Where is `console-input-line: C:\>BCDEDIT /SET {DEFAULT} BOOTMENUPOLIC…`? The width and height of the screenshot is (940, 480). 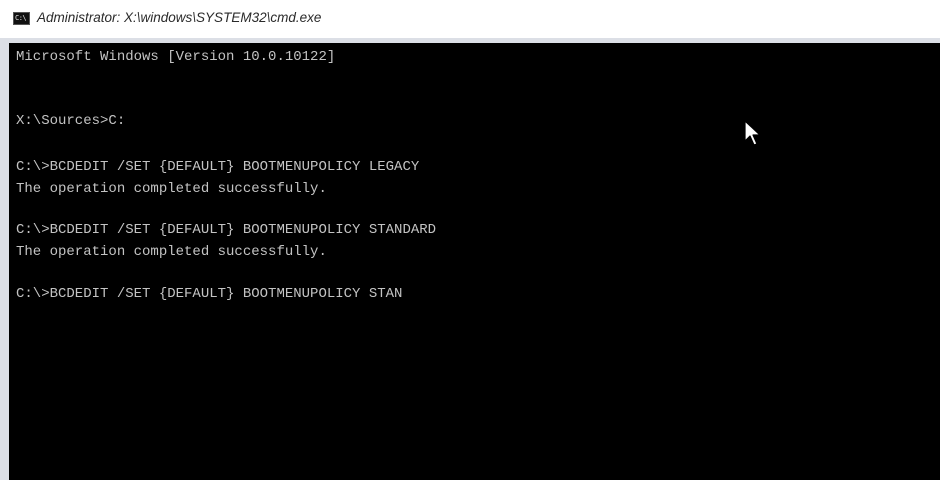
console-input-line: C:\>BCDEDIT /SET {DEFAULT} BOOTMENUPOLIC… is located at coordinates (209, 294).